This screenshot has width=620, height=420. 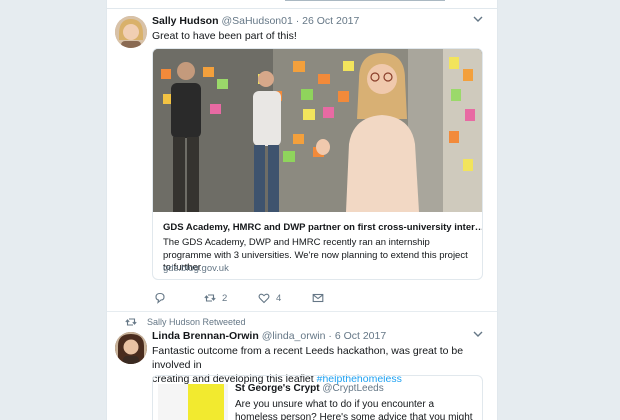 What do you see at coordinates (205, 336) in the screenshot?
I see `display-name: Linda Brennan-Orwin` at bounding box center [205, 336].